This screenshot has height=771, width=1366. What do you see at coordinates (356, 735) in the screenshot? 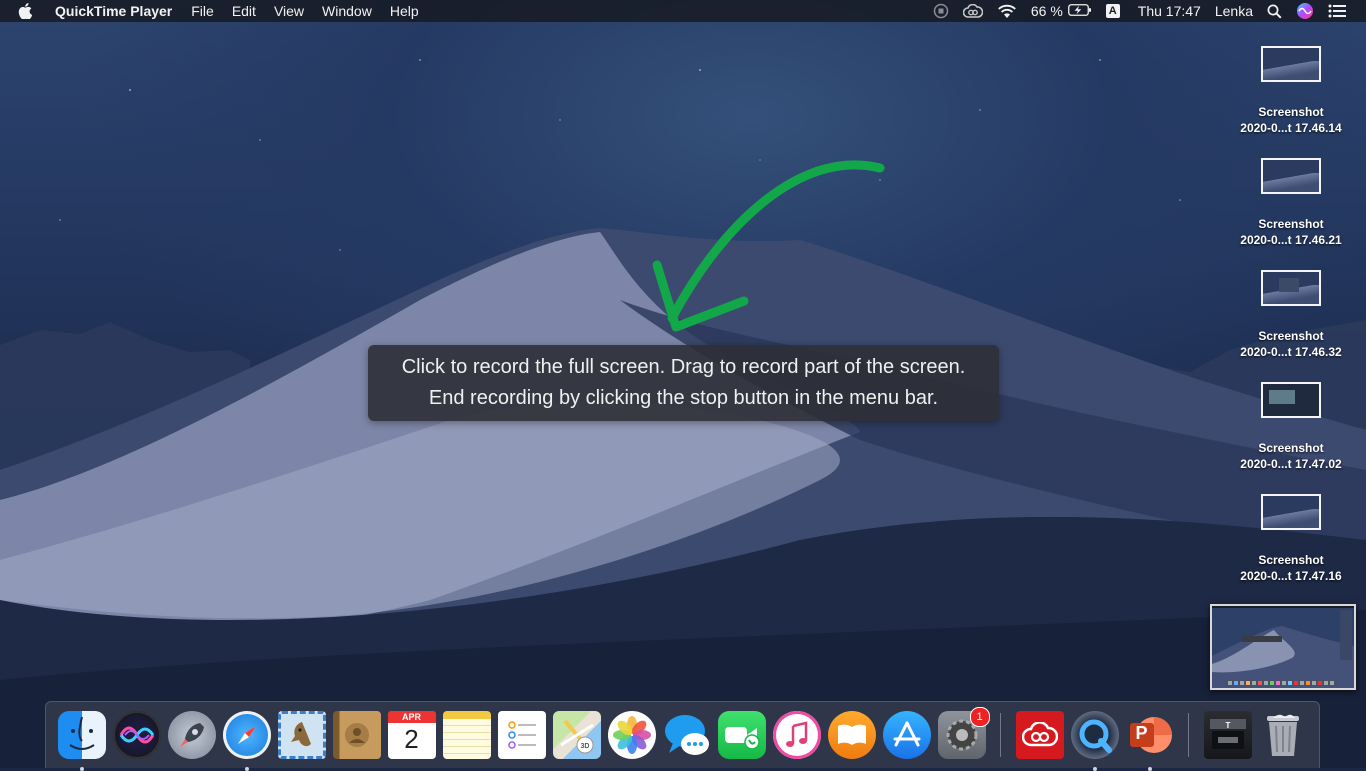
I see `contacts-icon` at bounding box center [356, 735].